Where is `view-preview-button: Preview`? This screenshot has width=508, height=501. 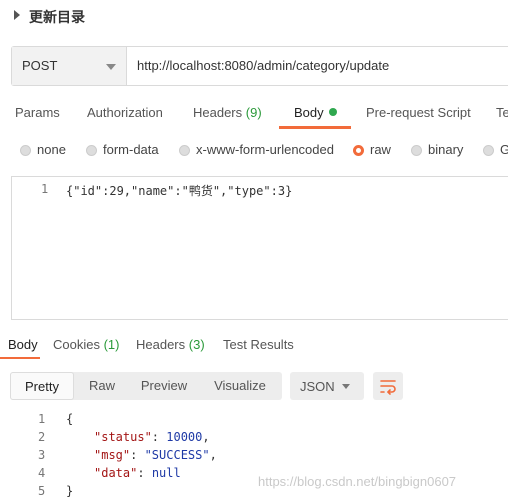
view-preview-button: Preview is located at coordinates (164, 386).